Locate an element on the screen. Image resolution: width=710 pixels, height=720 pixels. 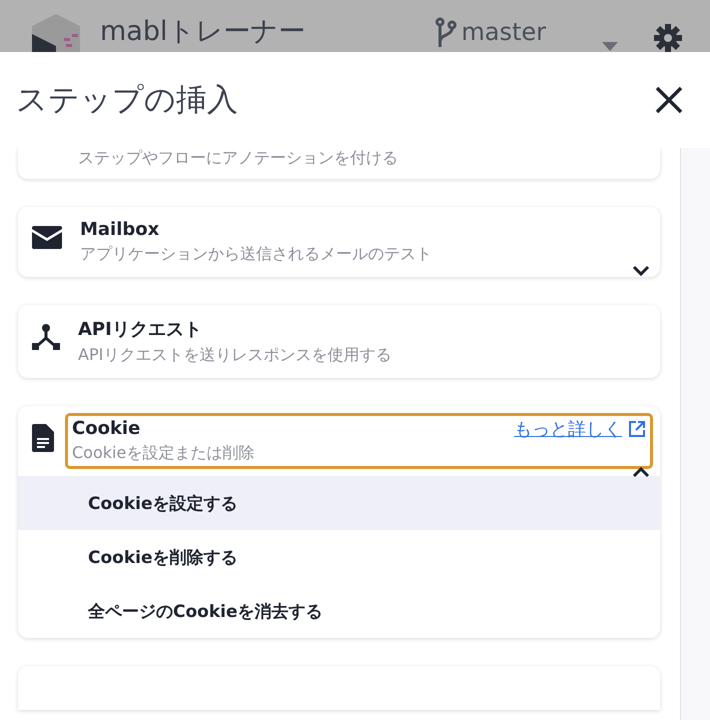
dialog-title: ステップの挿入 is located at coordinates (127, 100).